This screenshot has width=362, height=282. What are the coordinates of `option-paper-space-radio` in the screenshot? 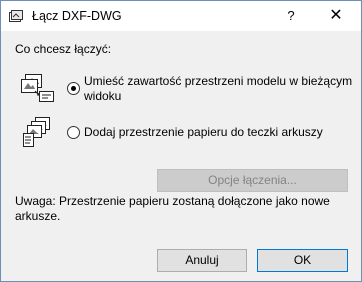 It's located at (73, 132).